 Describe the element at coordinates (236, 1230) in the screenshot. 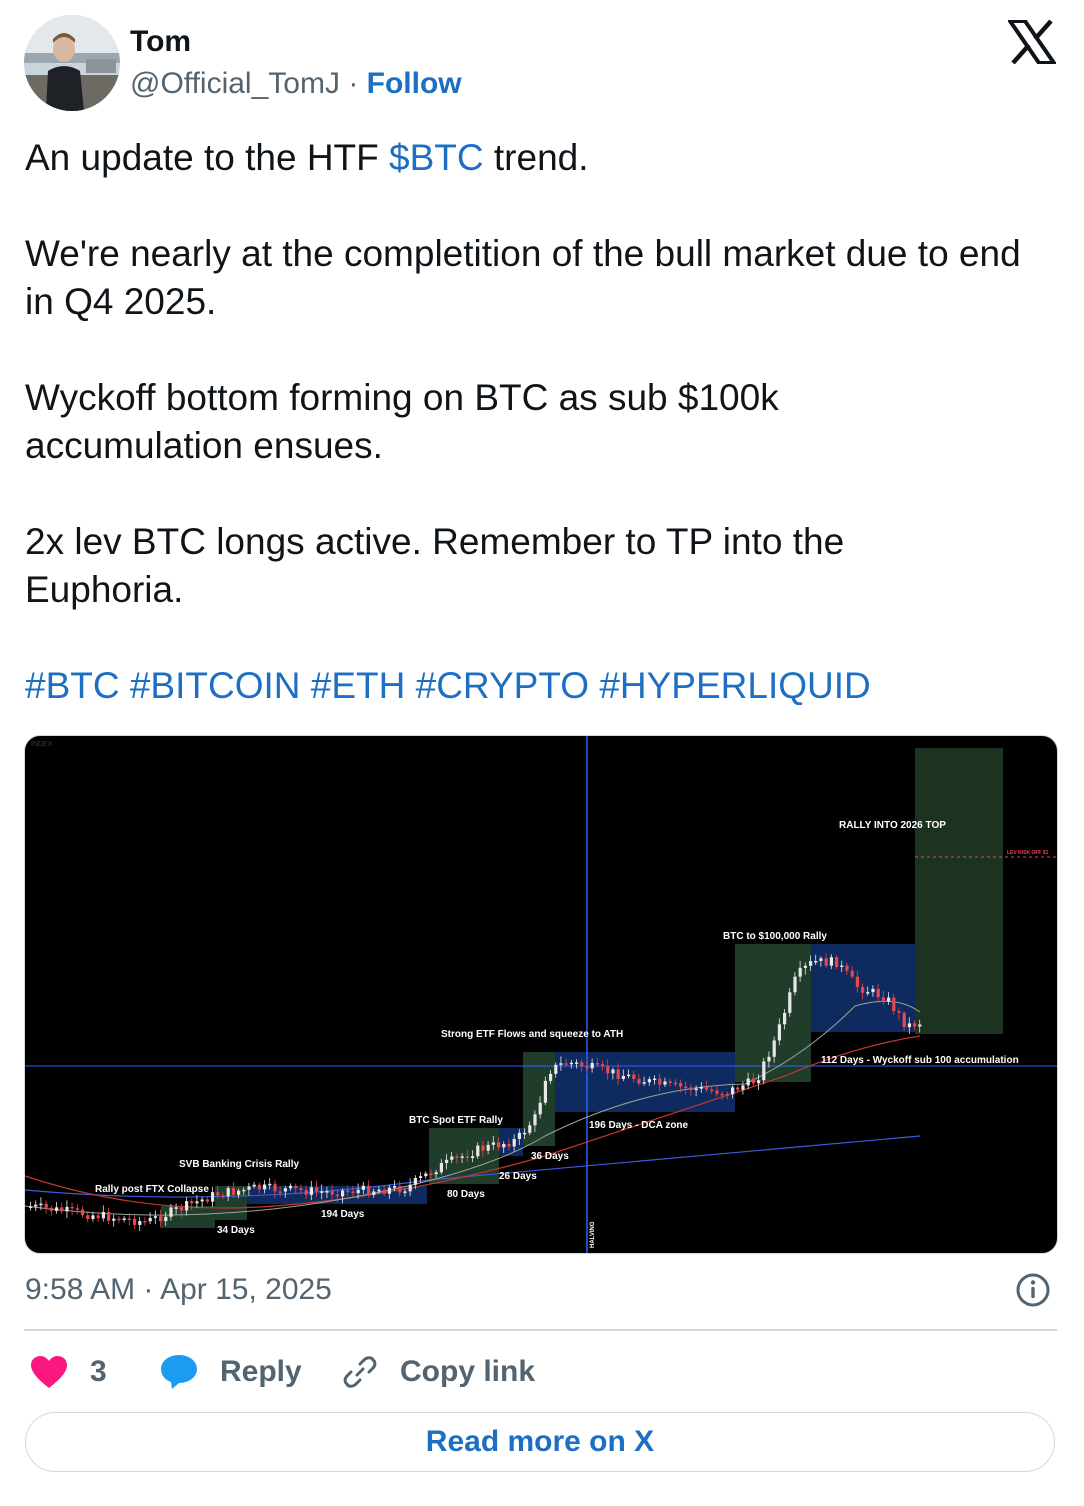

I see `label-34-days: 34 Days` at that location.